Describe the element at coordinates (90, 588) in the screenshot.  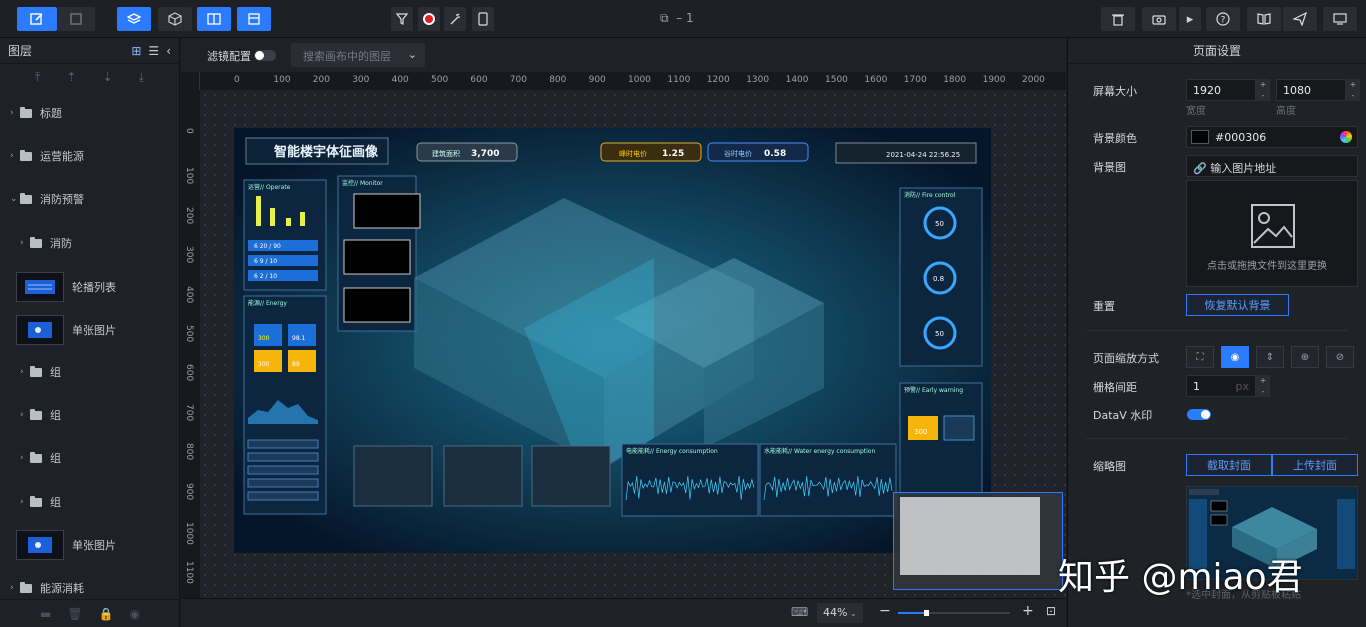
I see `layer-item: › 能源消耗` at that location.